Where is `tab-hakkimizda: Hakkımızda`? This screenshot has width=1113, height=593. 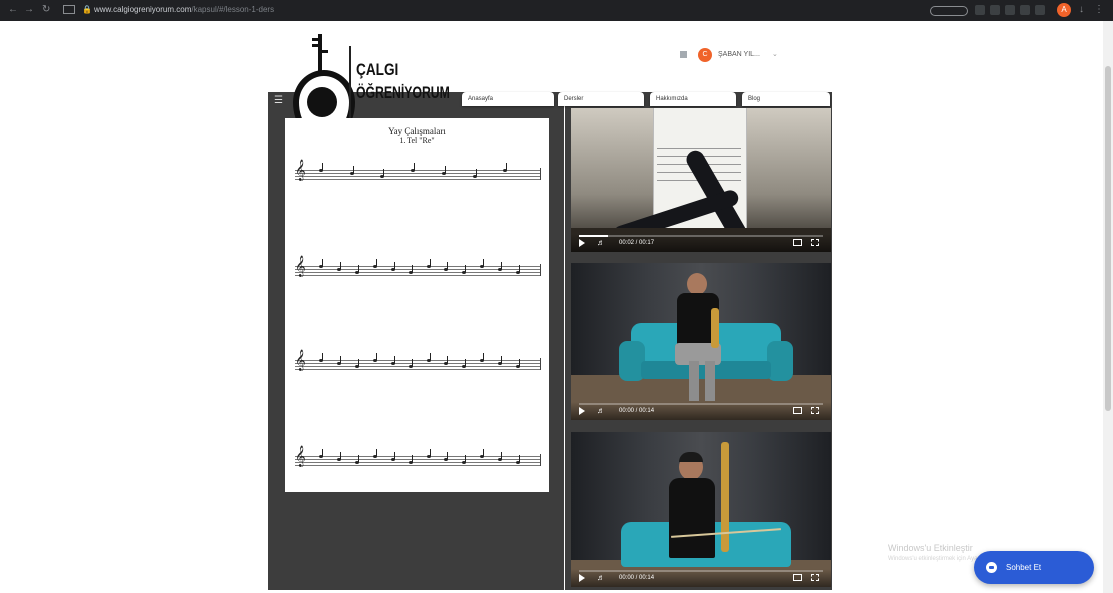
tab-hakkimizda: Hakkımızda is located at coordinates (693, 99).